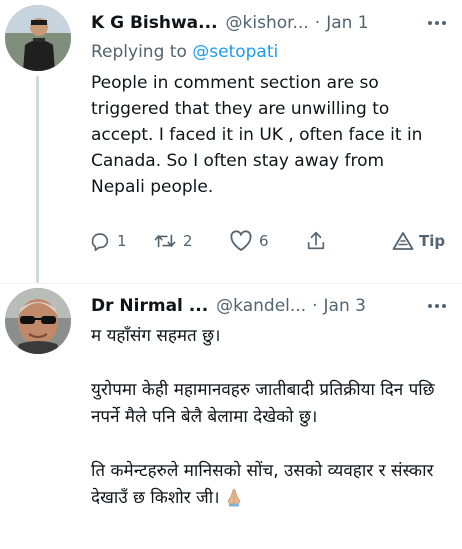 Image resolution: width=462 pixels, height=549 pixels. Describe the element at coordinates (139, 52) in the screenshot. I see `replying-label: Replying to` at that location.